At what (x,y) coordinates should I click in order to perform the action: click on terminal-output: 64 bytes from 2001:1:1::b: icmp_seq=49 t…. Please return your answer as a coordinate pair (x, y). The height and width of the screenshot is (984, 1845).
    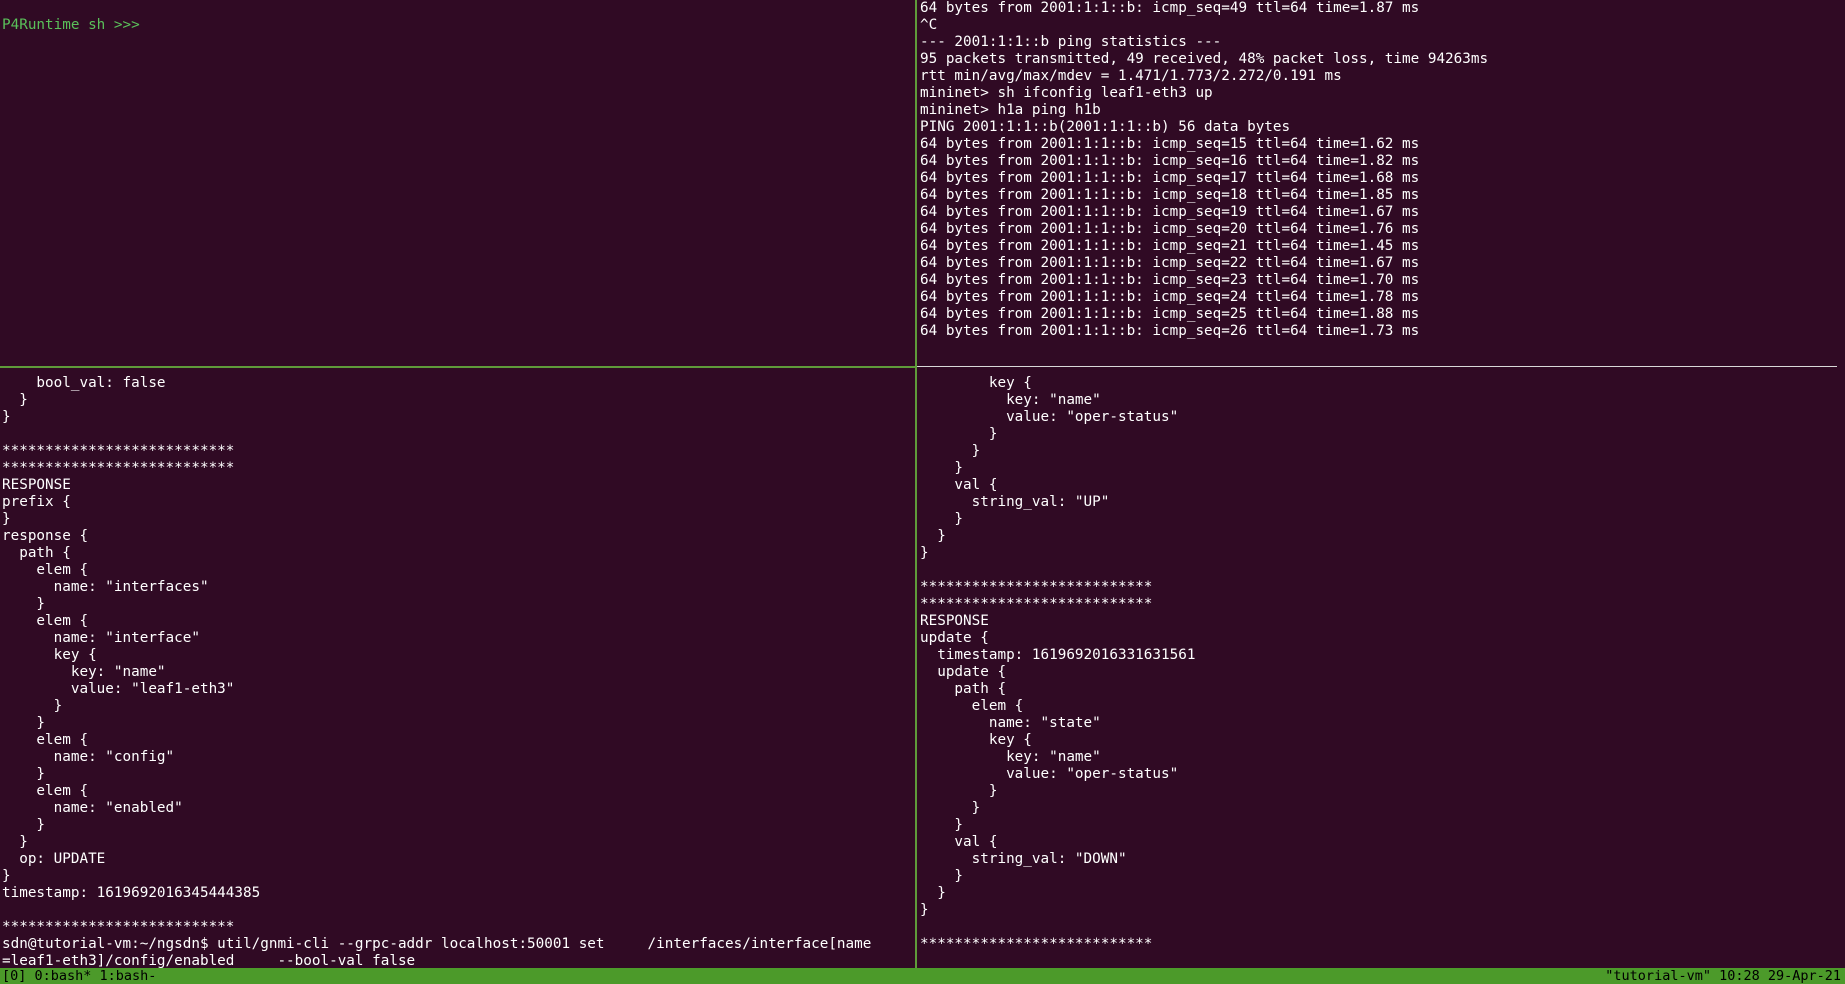
    Looking at the image, I should click on (1204, 169).